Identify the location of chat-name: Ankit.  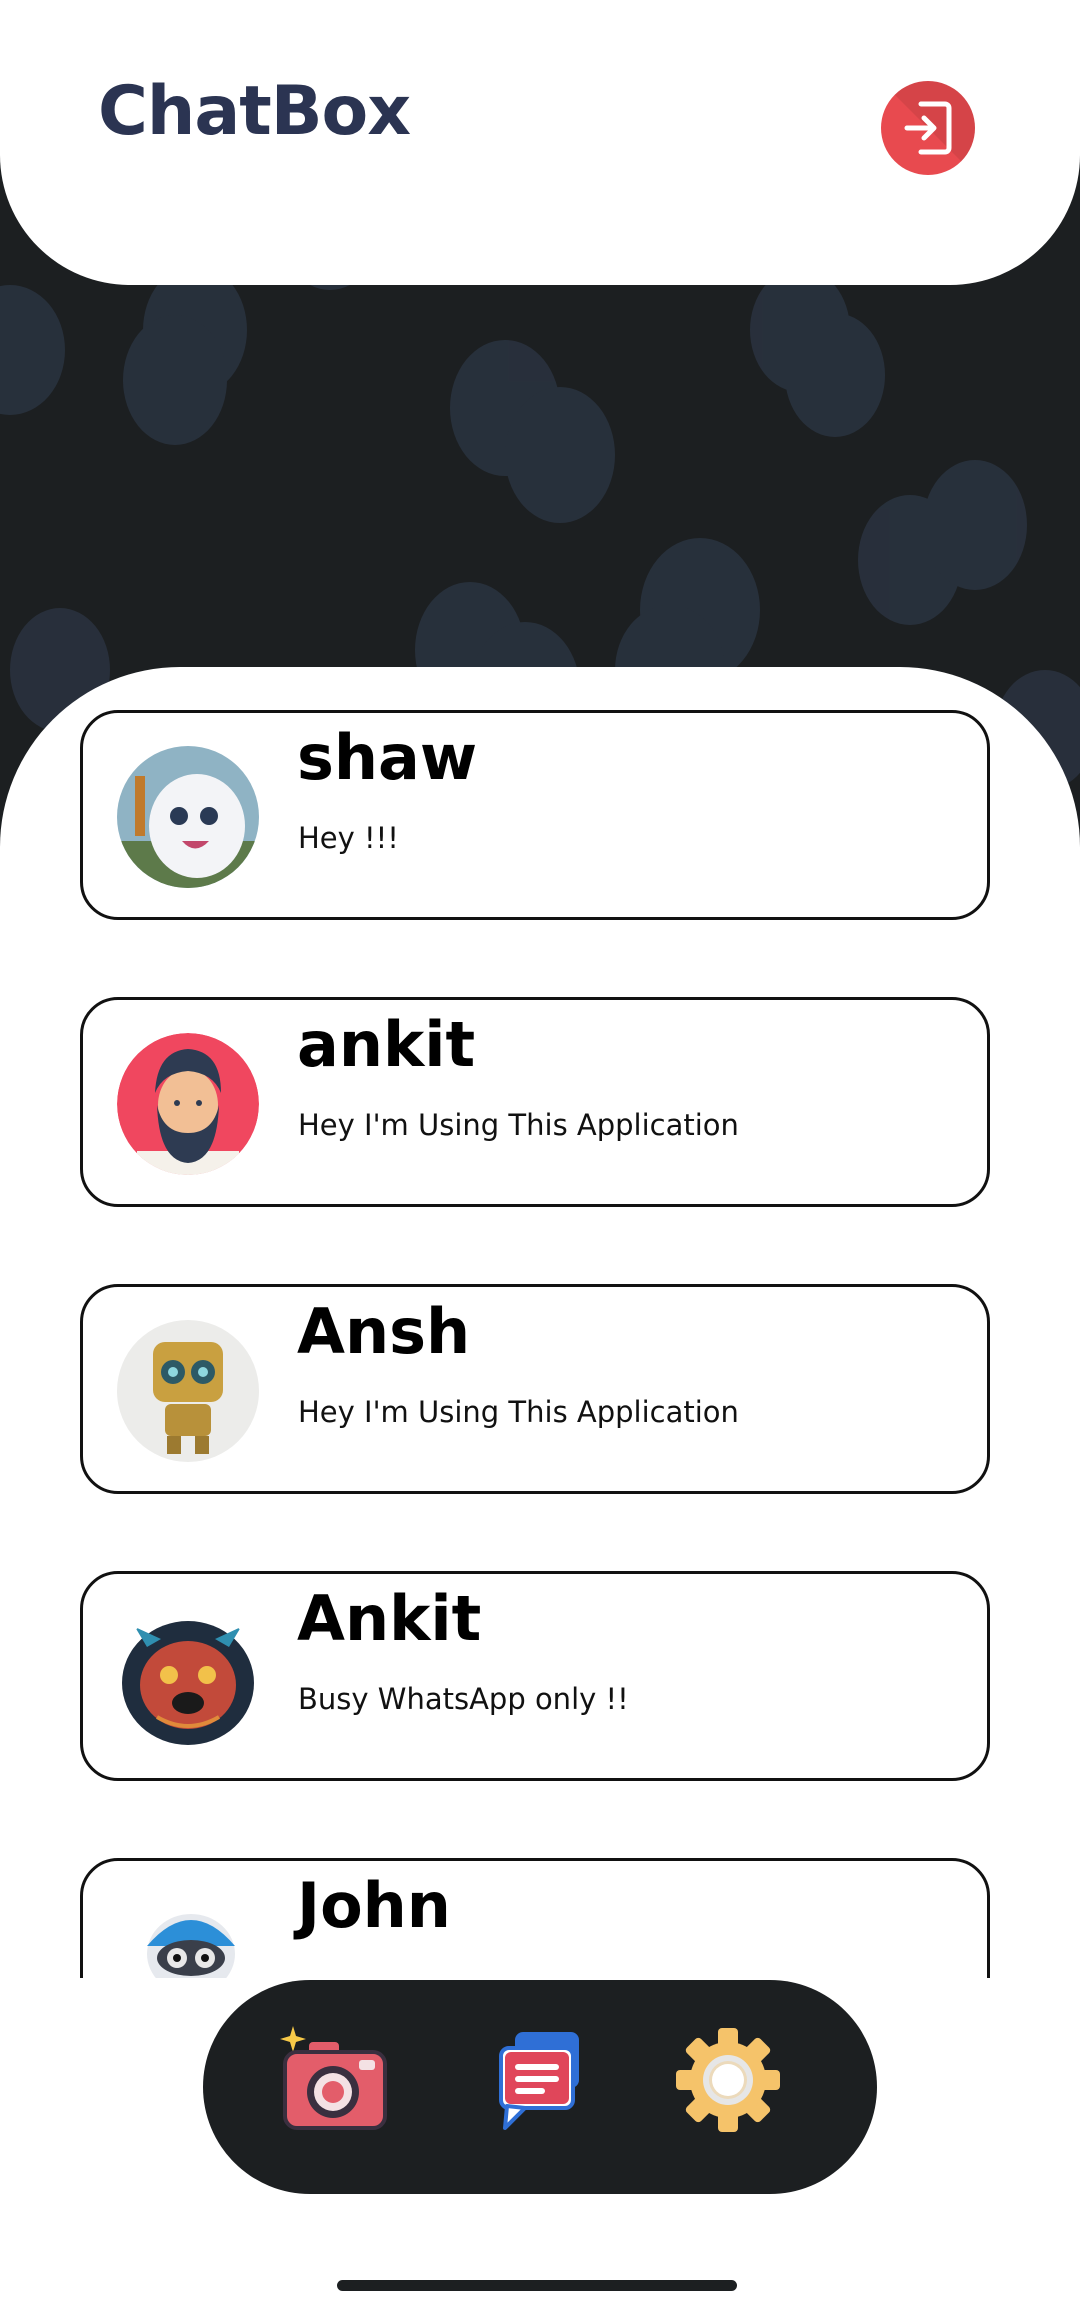
(389, 1618).